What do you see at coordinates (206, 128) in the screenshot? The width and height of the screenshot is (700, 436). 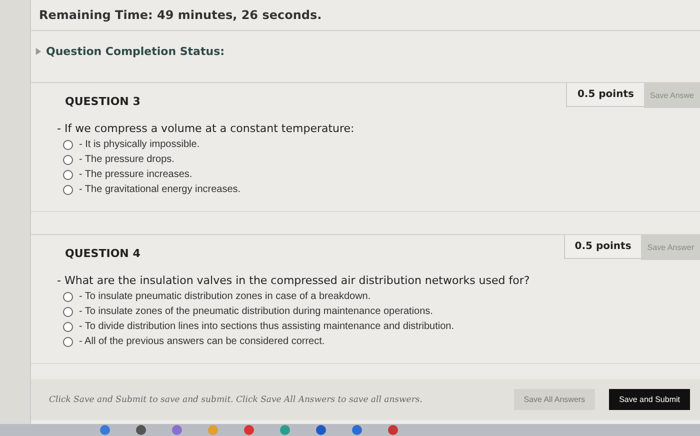 I see `question-prompt: - If we compress a volume at a constant temperature:` at bounding box center [206, 128].